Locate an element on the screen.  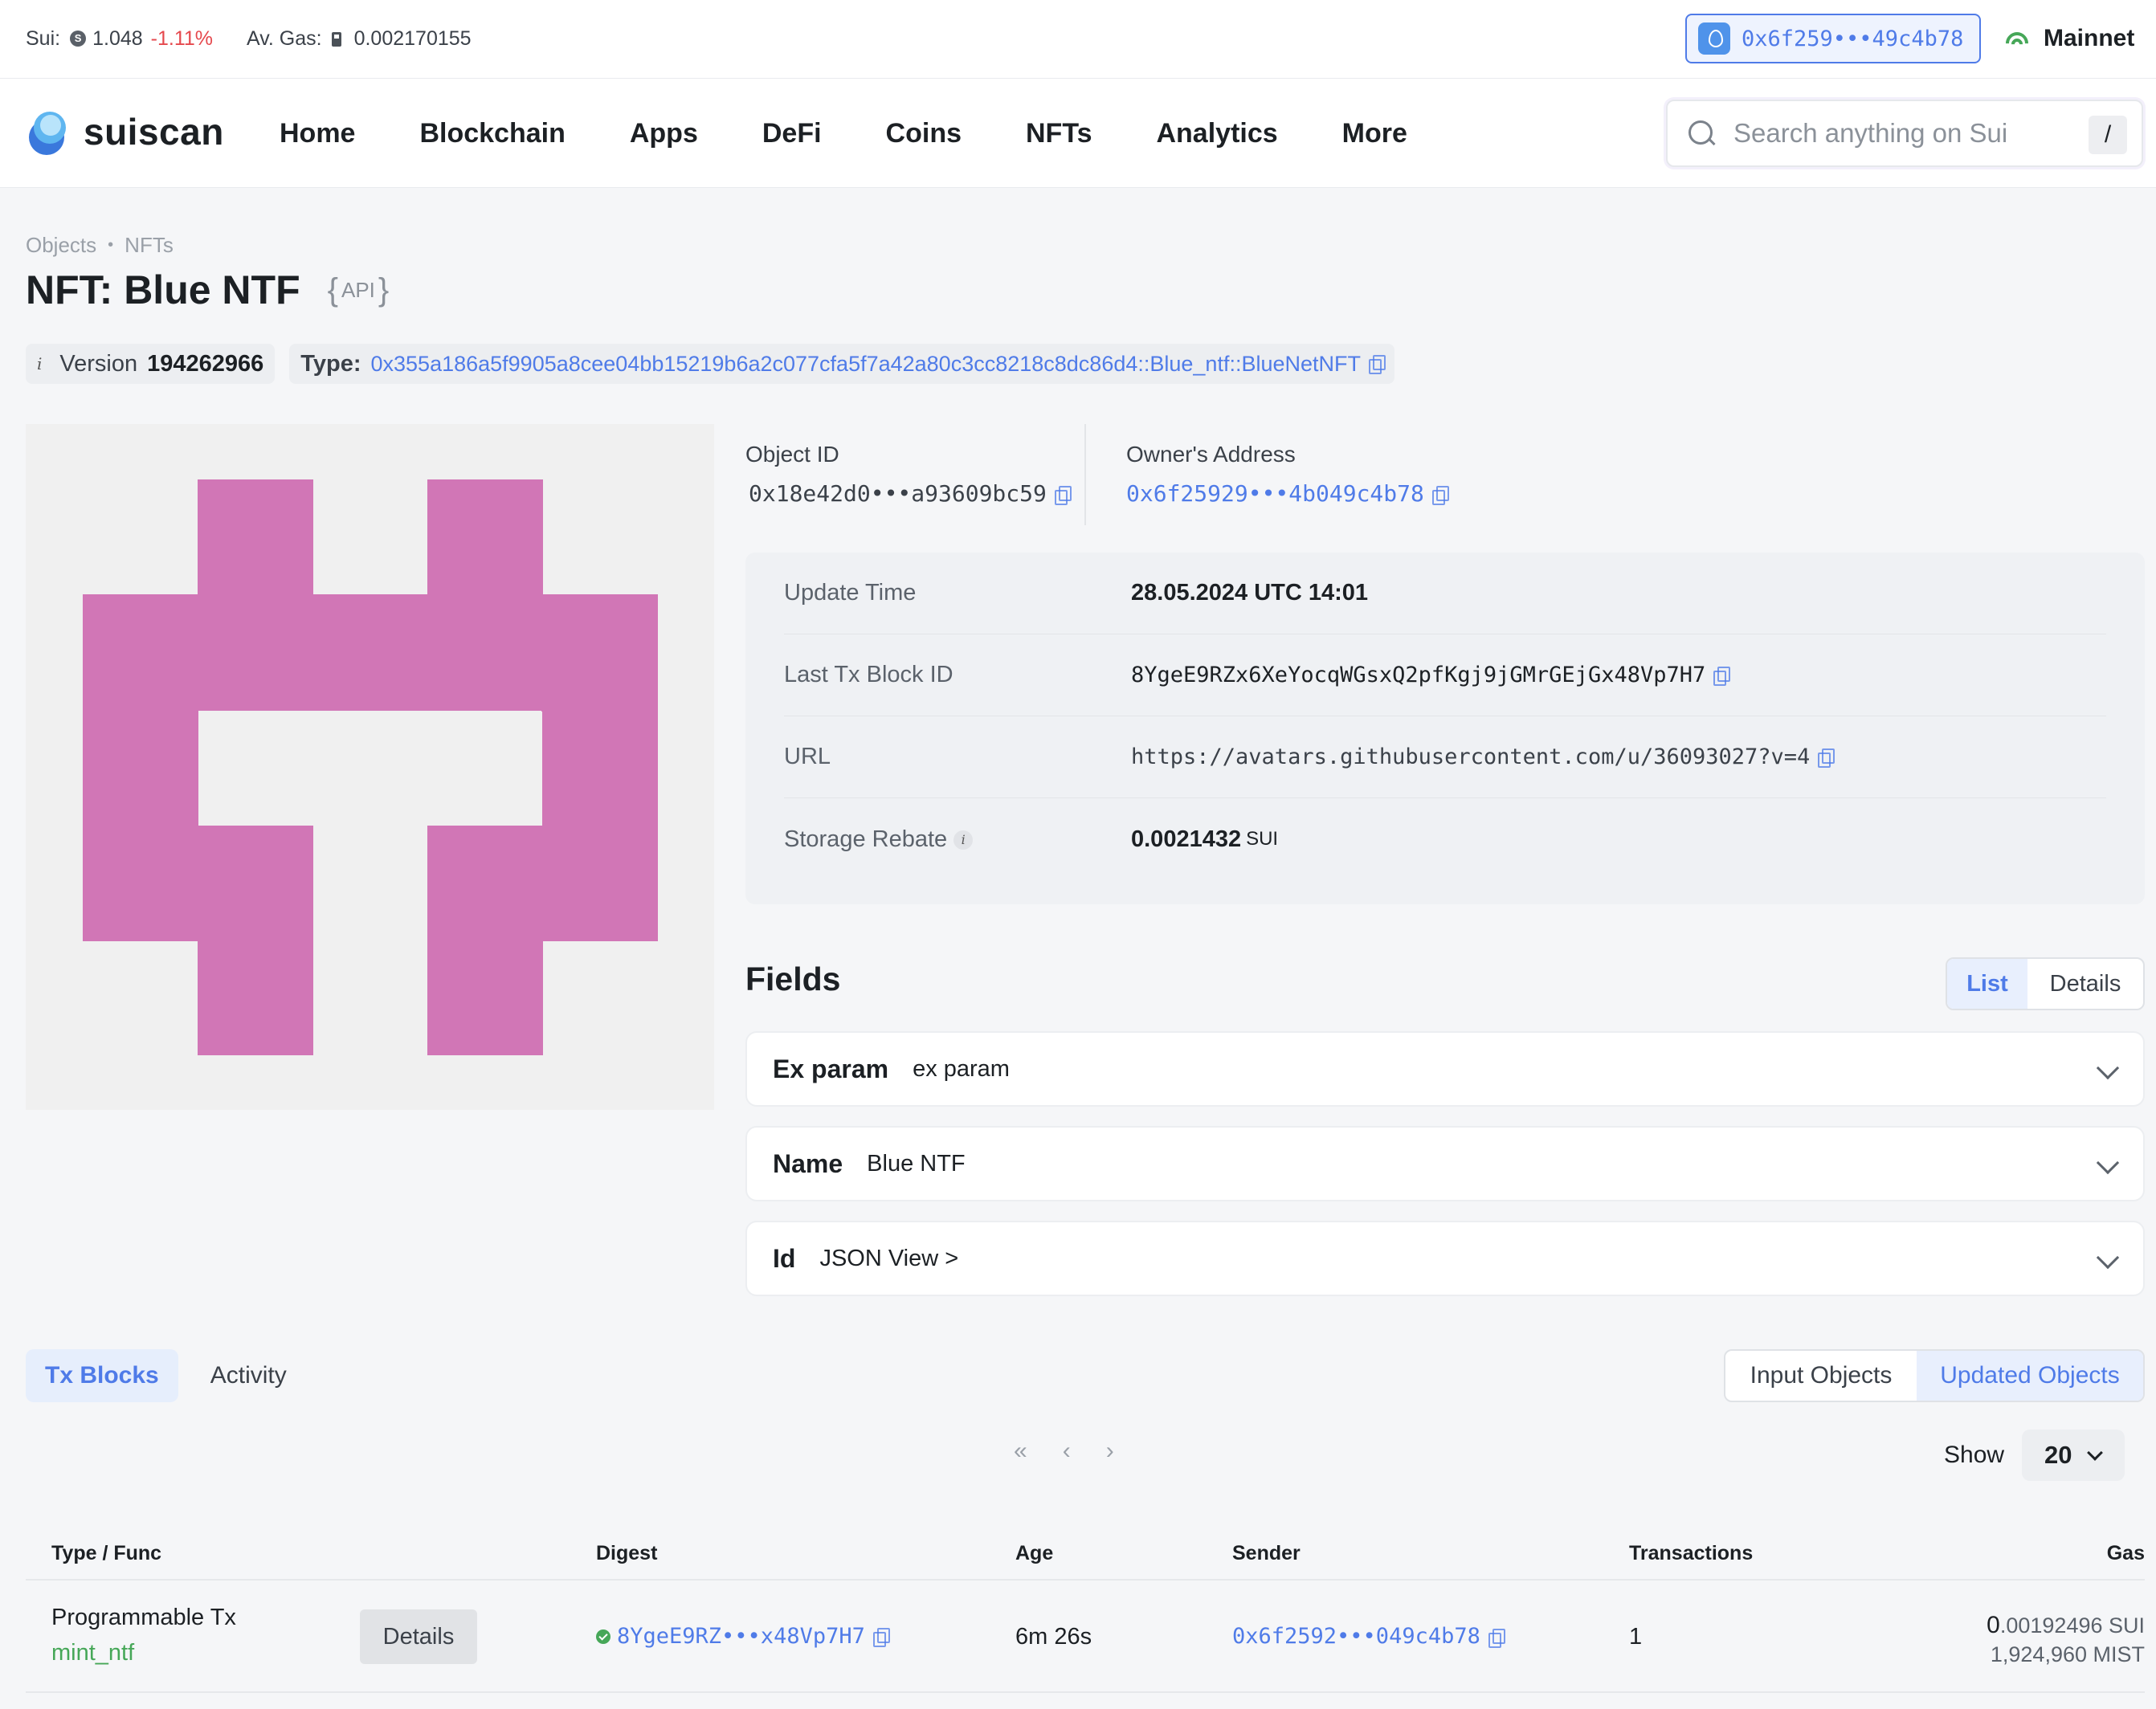
field-name: Name Blue NTF is located at coordinates (1445, 1163).